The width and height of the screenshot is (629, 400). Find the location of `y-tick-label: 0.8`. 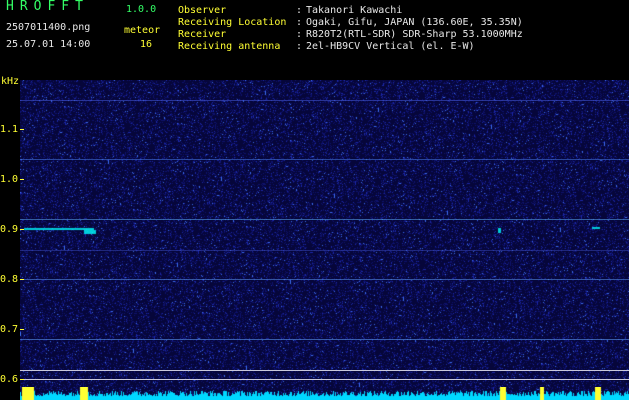

y-tick-label: 0.8 is located at coordinates (9, 279).